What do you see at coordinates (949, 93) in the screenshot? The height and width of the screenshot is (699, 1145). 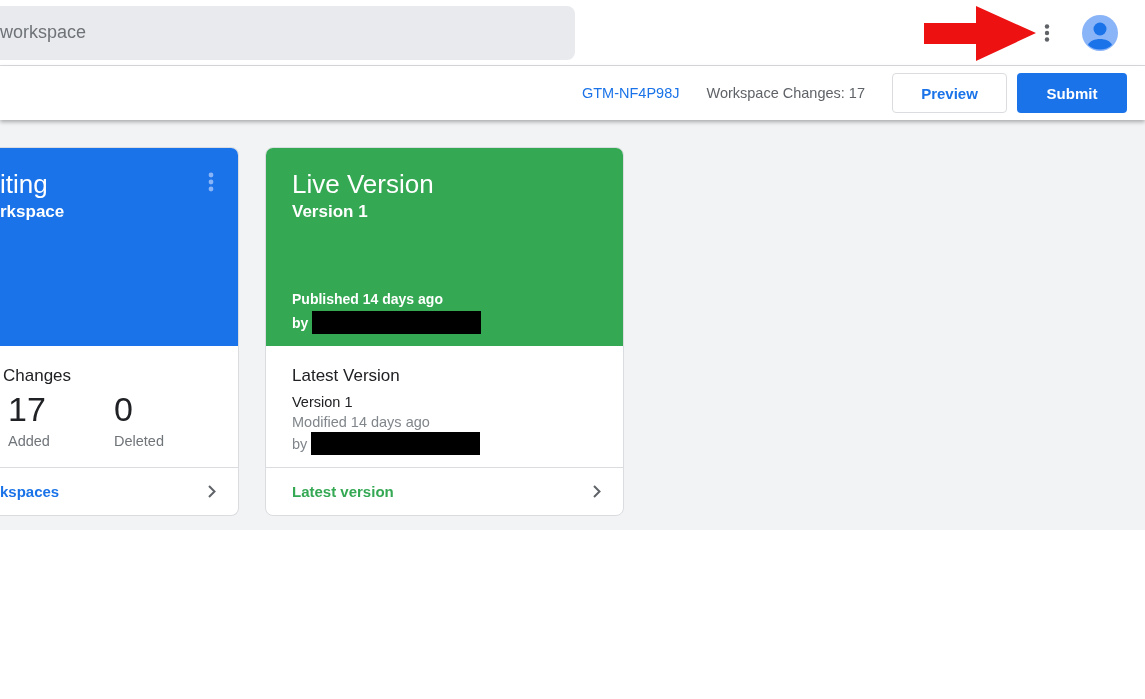 I see `preview-button: Preview` at bounding box center [949, 93].